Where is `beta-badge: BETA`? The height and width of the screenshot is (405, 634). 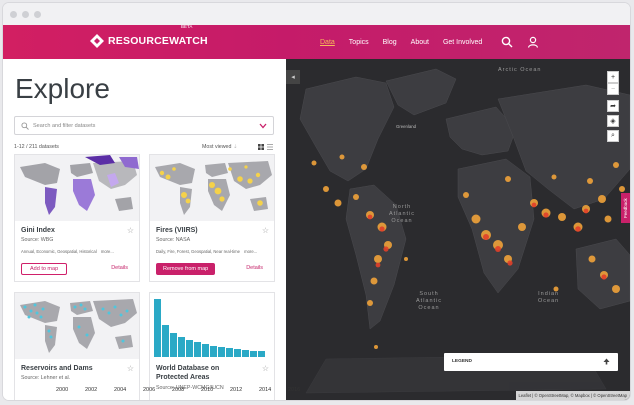
beta-badge: BETA is located at coordinates (187, 26).